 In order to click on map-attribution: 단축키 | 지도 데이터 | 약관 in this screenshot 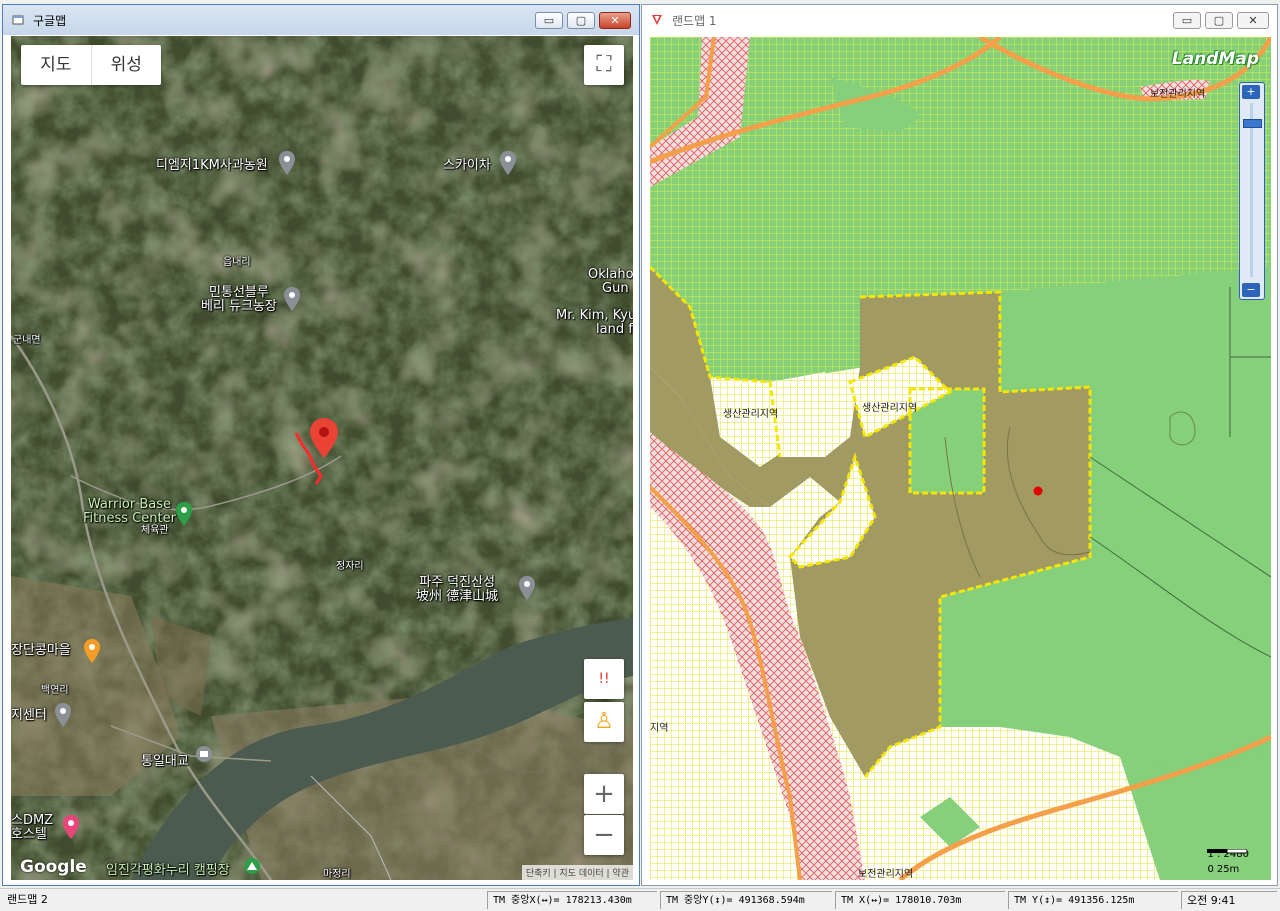, I will do `click(577, 872)`.